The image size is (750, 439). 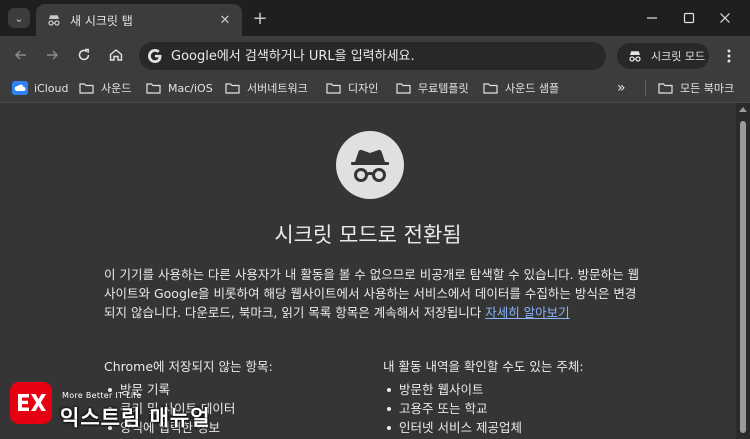 What do you see at coordinates (443, 88) in the screenshot?
I see `bookmark-label: 무료템플릿` at bounding box center [443, 88].